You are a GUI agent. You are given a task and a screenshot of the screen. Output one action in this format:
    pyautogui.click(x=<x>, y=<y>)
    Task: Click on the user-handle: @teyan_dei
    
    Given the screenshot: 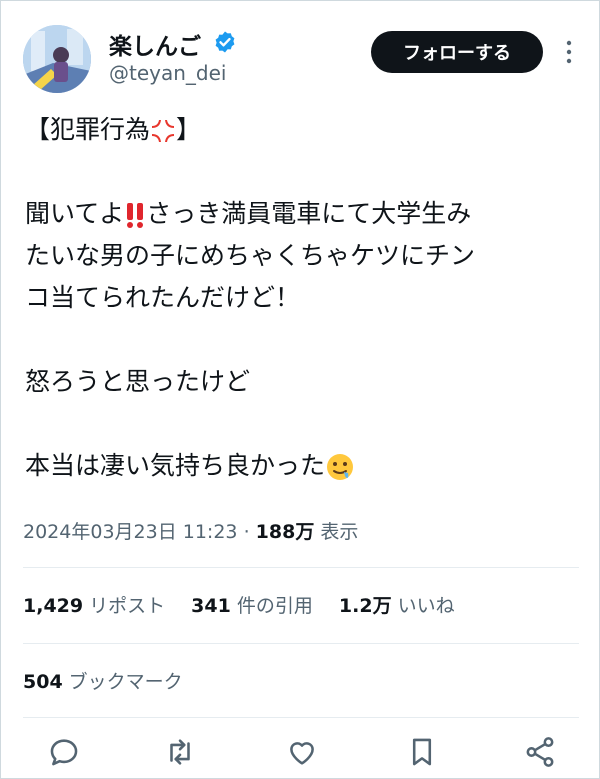 What is the action you would take?
    pyautogui.click(x=167, y=73)
    